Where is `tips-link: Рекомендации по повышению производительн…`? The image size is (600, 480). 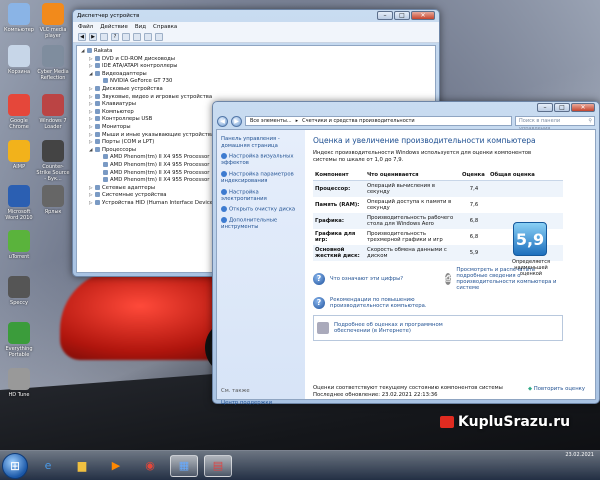 tips-link: Рекомендации по повышению производительн… is located at coordinates (385, 303).